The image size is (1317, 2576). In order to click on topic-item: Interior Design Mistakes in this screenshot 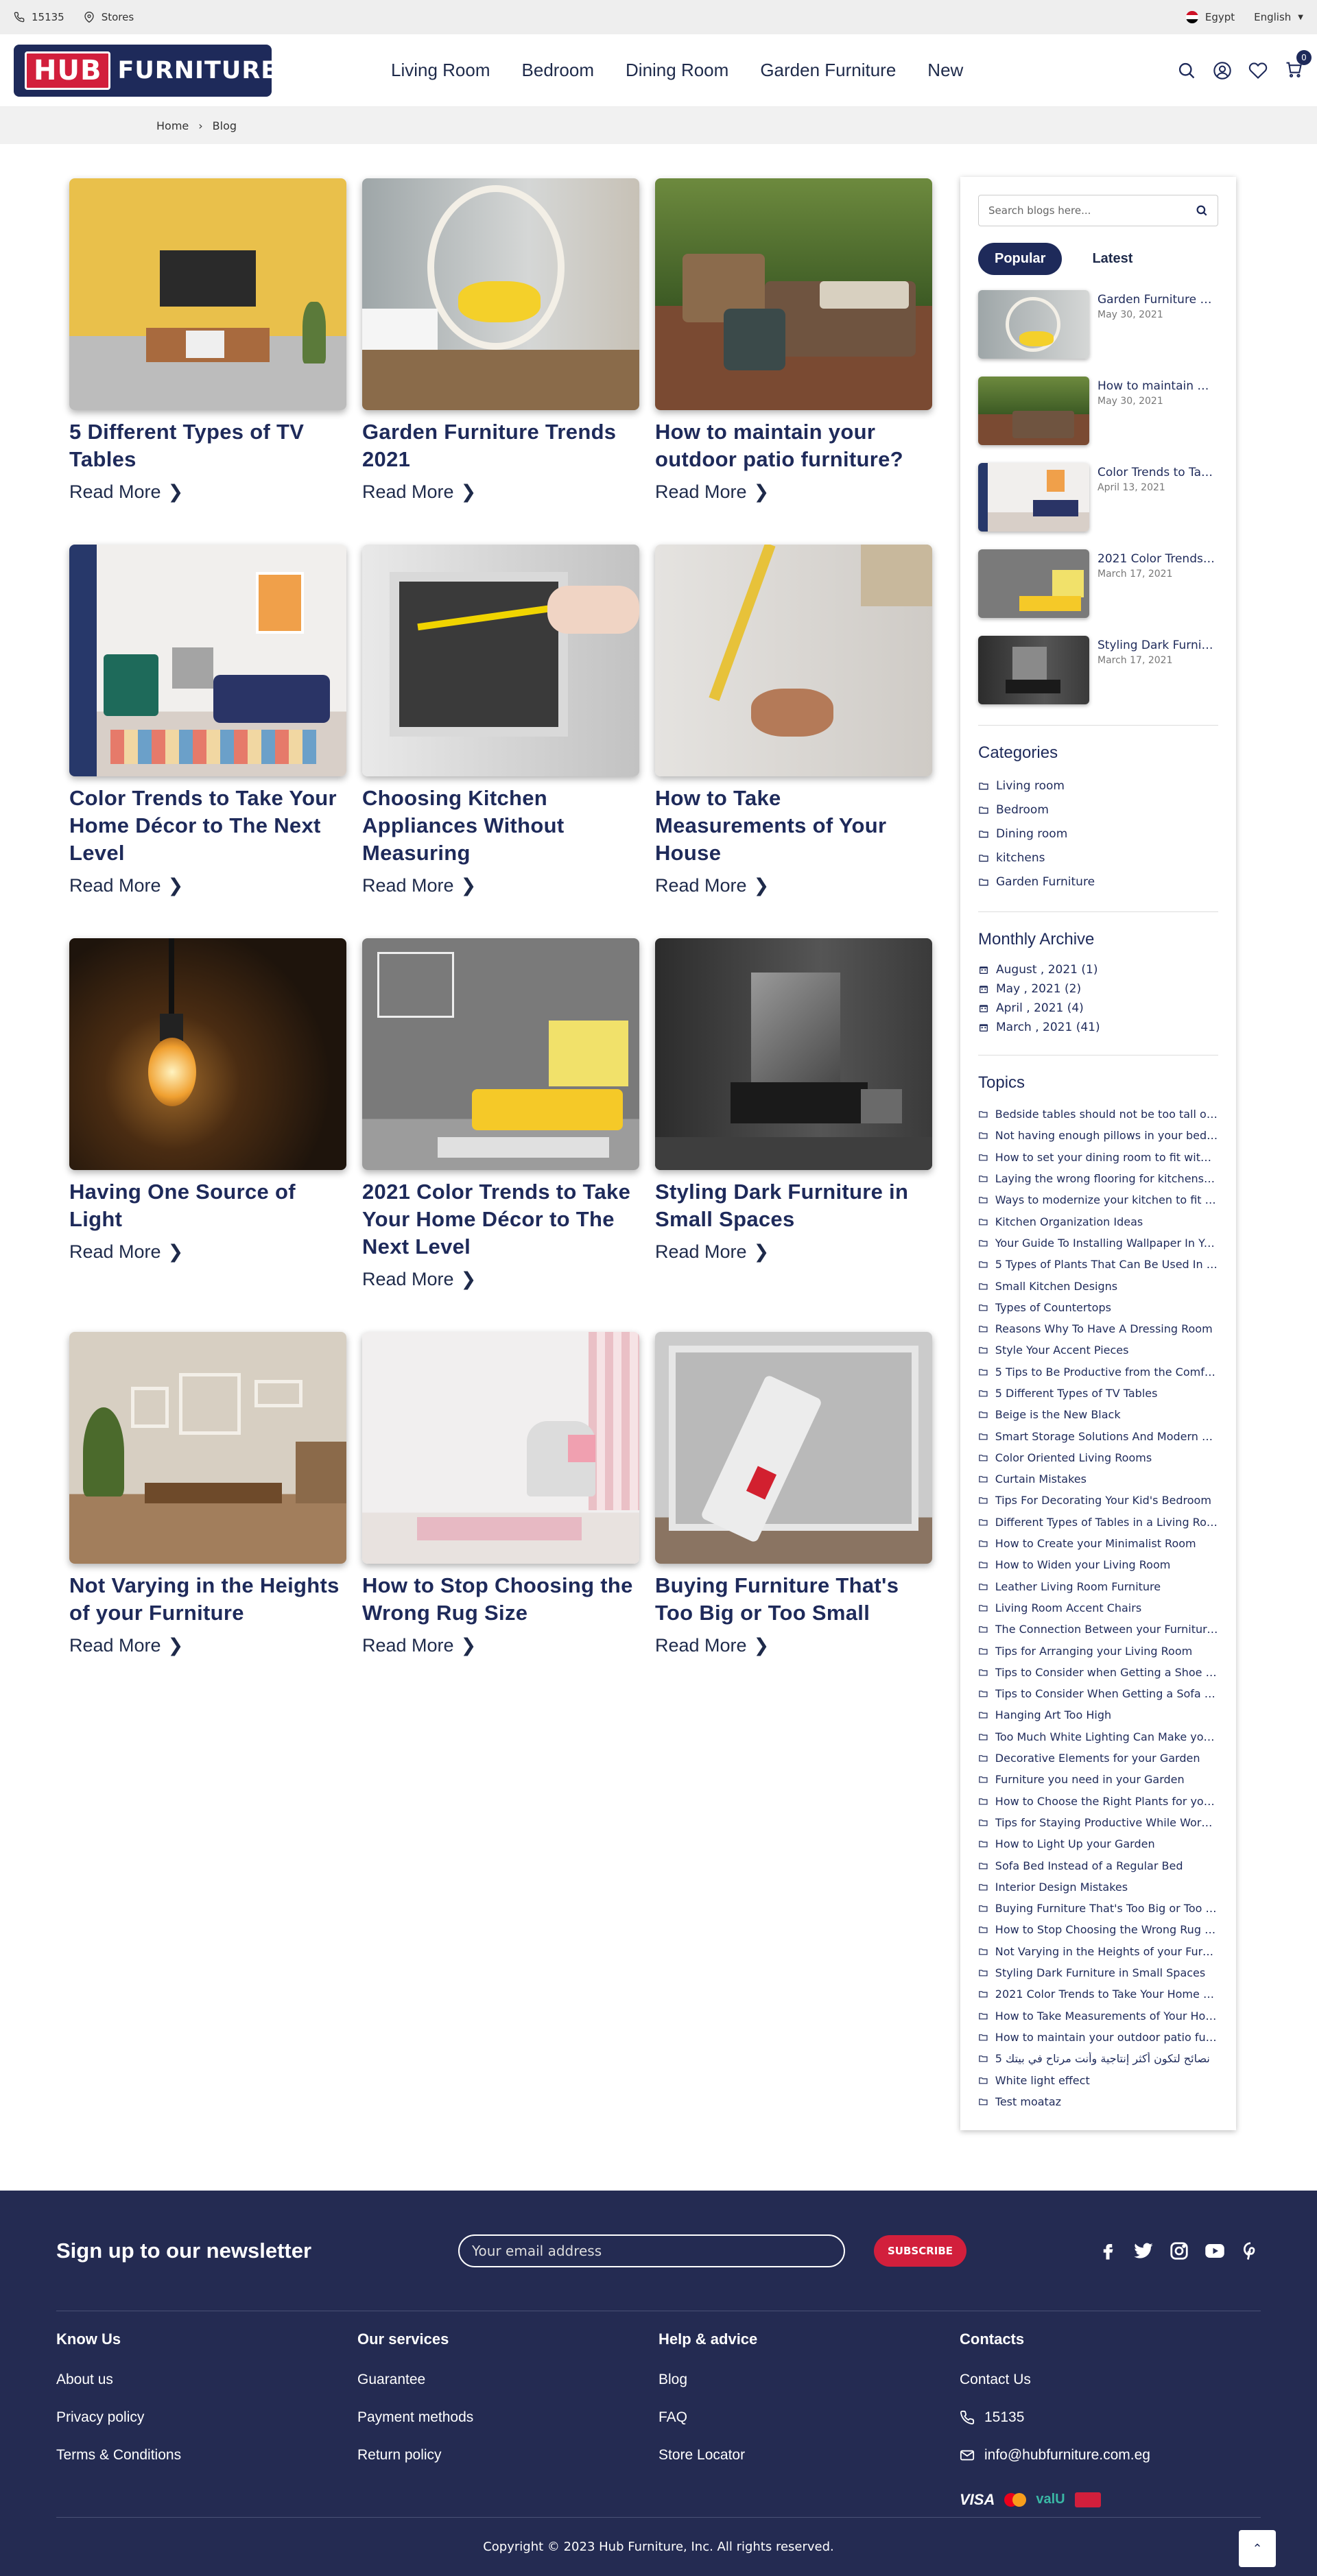, I will do `click(1098, 1887)`.